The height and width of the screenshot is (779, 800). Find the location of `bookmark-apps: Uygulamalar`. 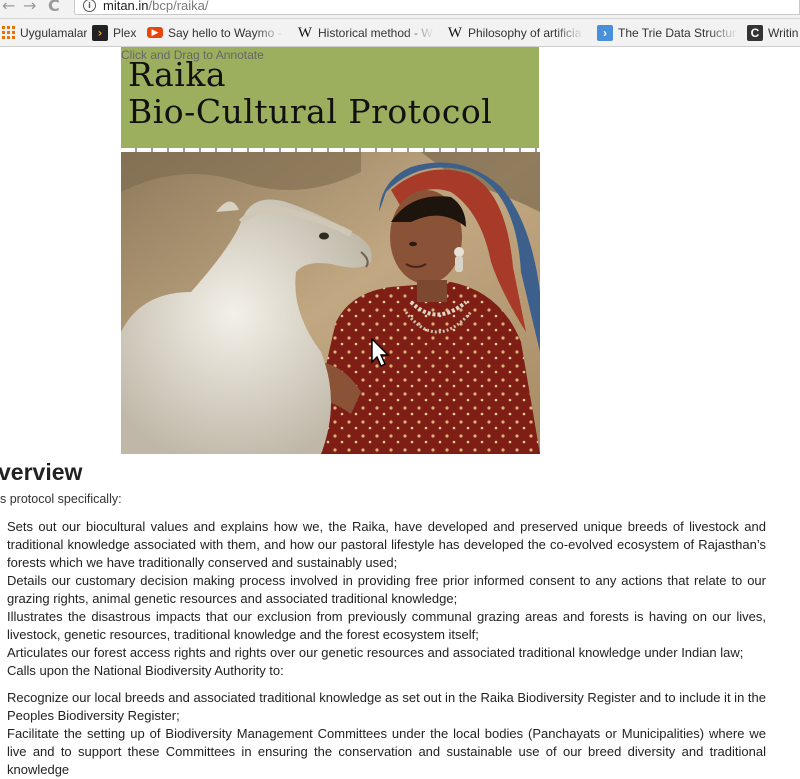

bookmark-apps: Uygulamalar is located at coordinates (44, 32).